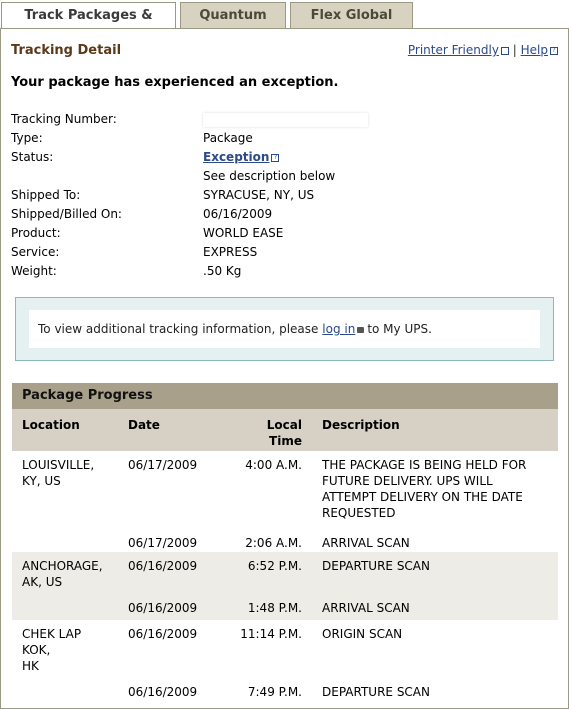  What do you see at coordinates (66, 214) in the screenshot?
I see `shipped-on-label: Shipped/Billed On:` at bounding box center [66, 214].